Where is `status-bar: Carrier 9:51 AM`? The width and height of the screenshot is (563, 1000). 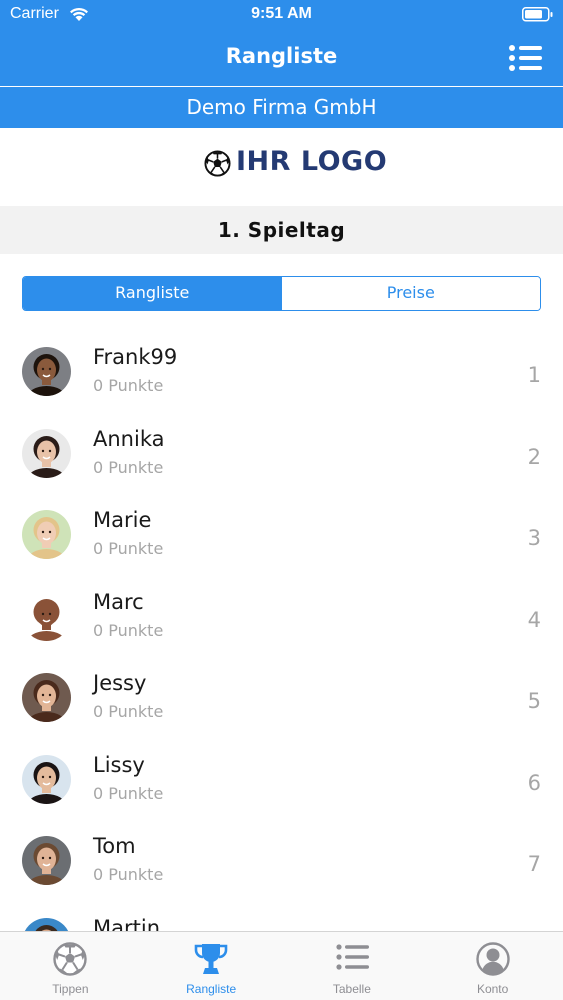 status-bar: Carrier 9:51 AM is located at coordinates (281, 15).